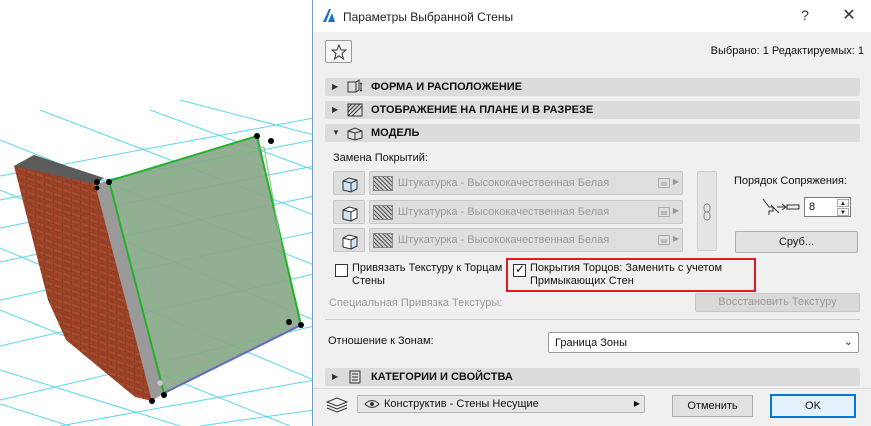 The width and height of the screenshot is (871, 426). Describe the element at coordinates (428, 17) in the screenshot. I see `dialog-title: Параметры Выбранной Стены` at that location.